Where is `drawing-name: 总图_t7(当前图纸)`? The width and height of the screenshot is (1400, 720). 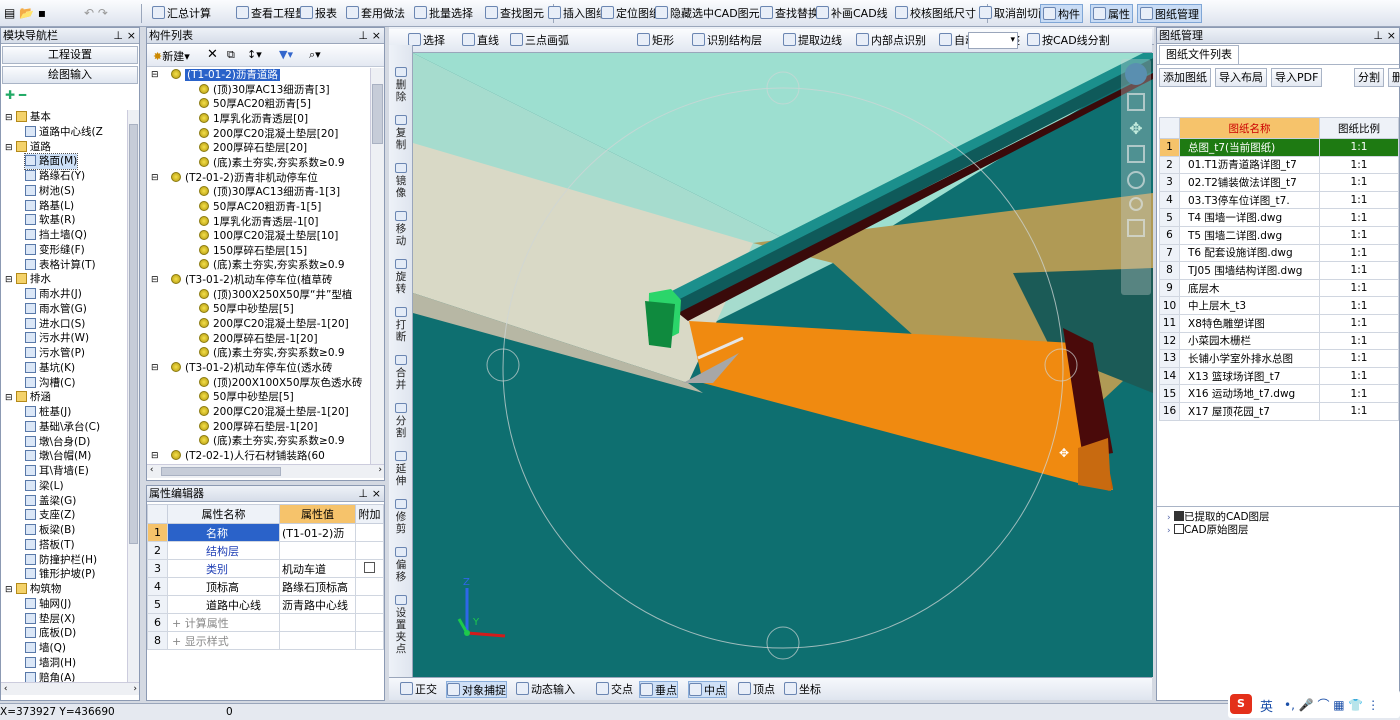
drawing-name: 总图_t7(当前图纸) is located at coordinates (1249, 147).